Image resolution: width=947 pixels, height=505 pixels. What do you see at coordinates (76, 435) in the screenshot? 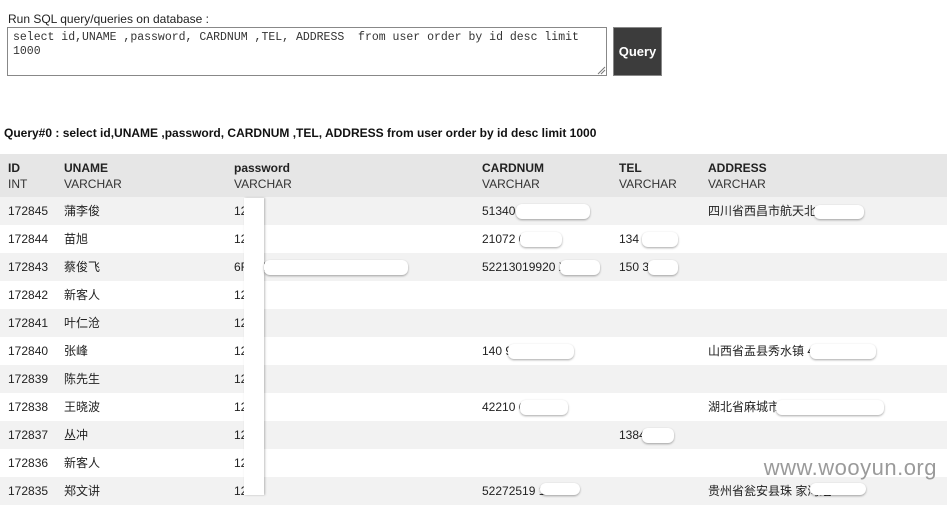
I see `cell-uname: 丛冲` at bounding box center [76, 435].